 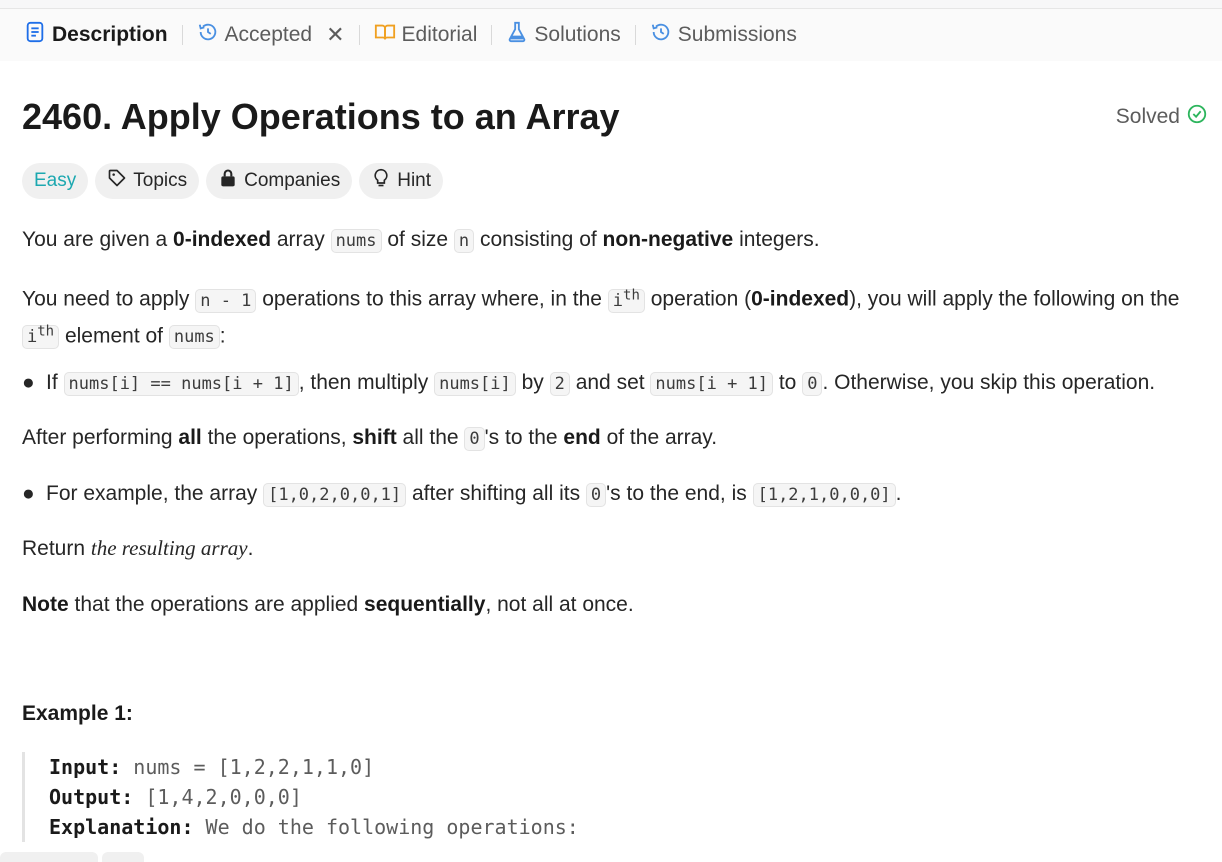 I want to click on example-output-label: Output:, so click(x=91, y=797).